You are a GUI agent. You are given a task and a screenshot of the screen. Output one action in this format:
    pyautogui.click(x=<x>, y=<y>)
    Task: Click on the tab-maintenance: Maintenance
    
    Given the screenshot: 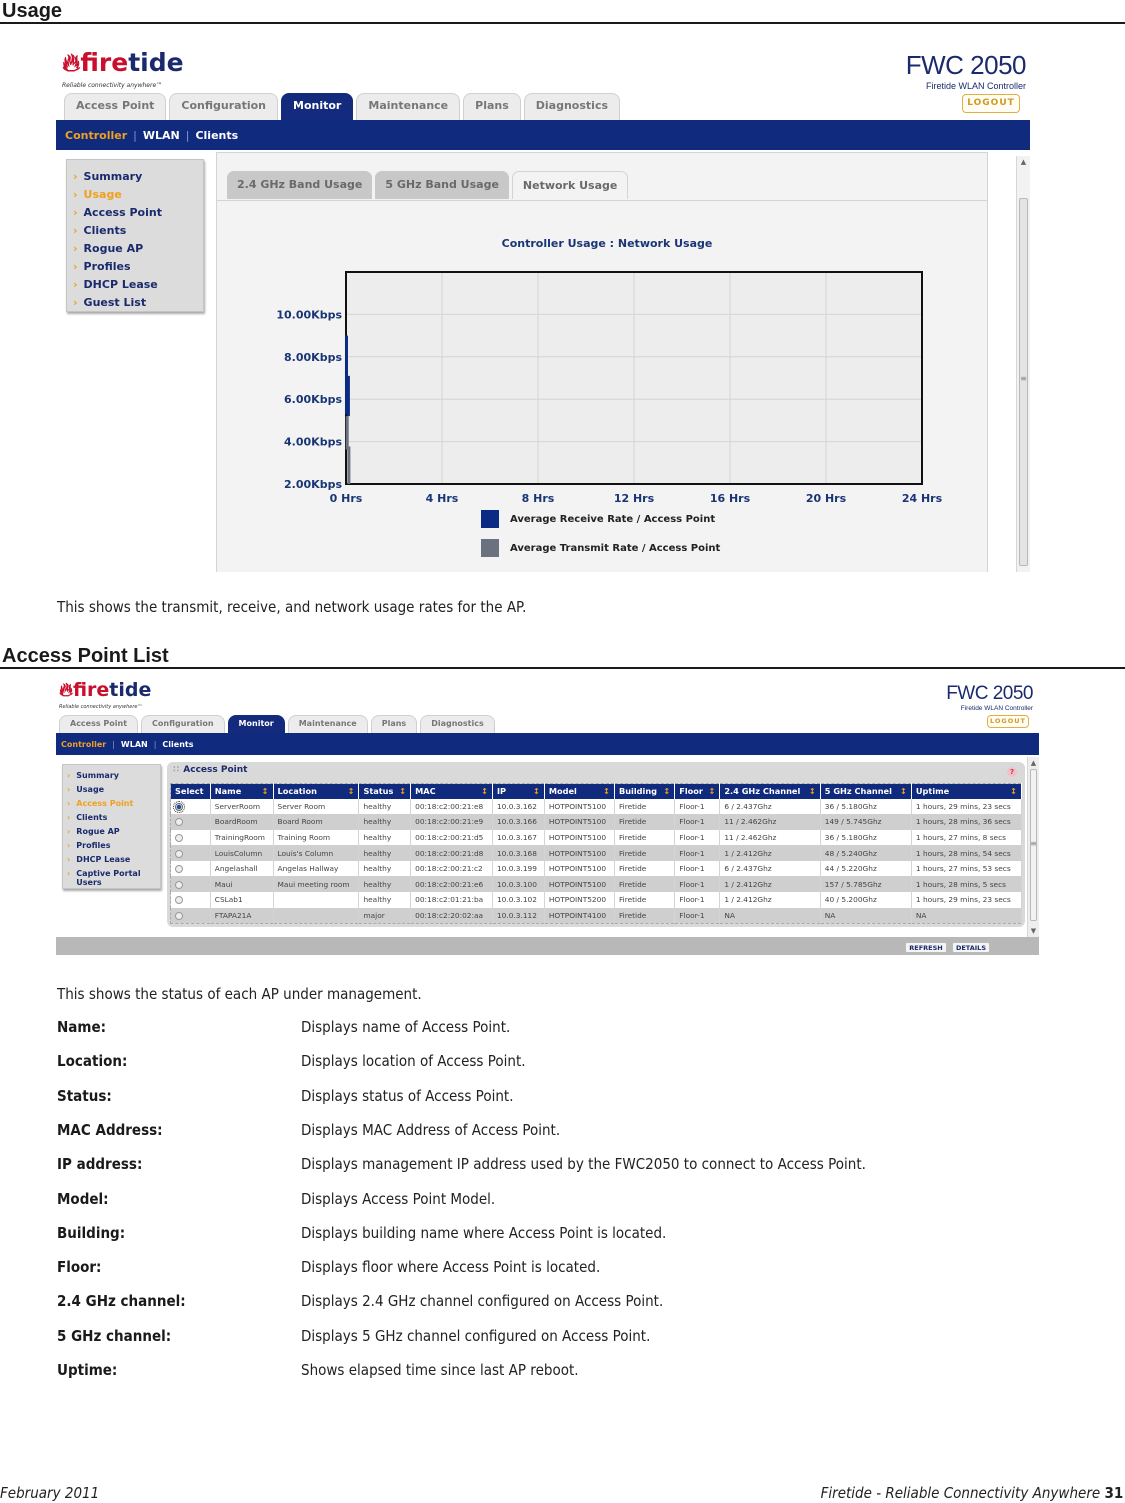 What is the action you would take?
    pyautogui.click(x=408, y=106)
    